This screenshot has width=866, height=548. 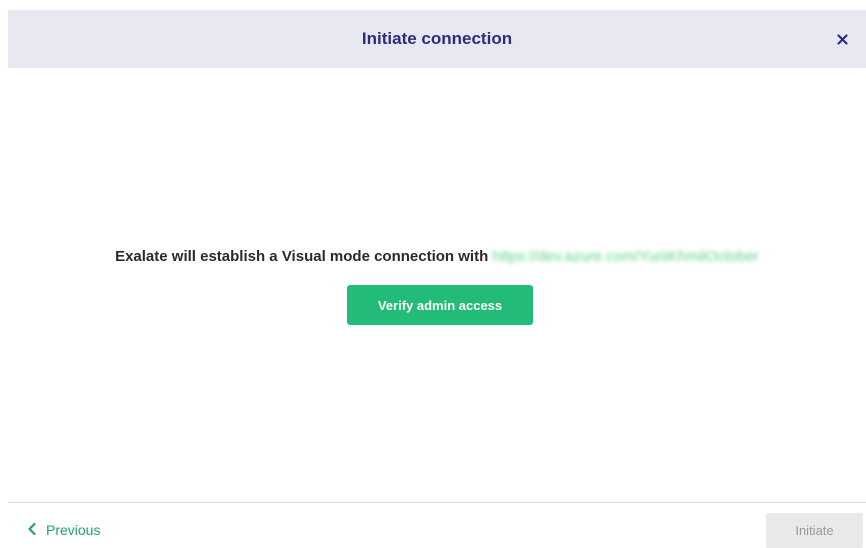 I want to click on chevron-left-icon, so click(x=32, y=530).